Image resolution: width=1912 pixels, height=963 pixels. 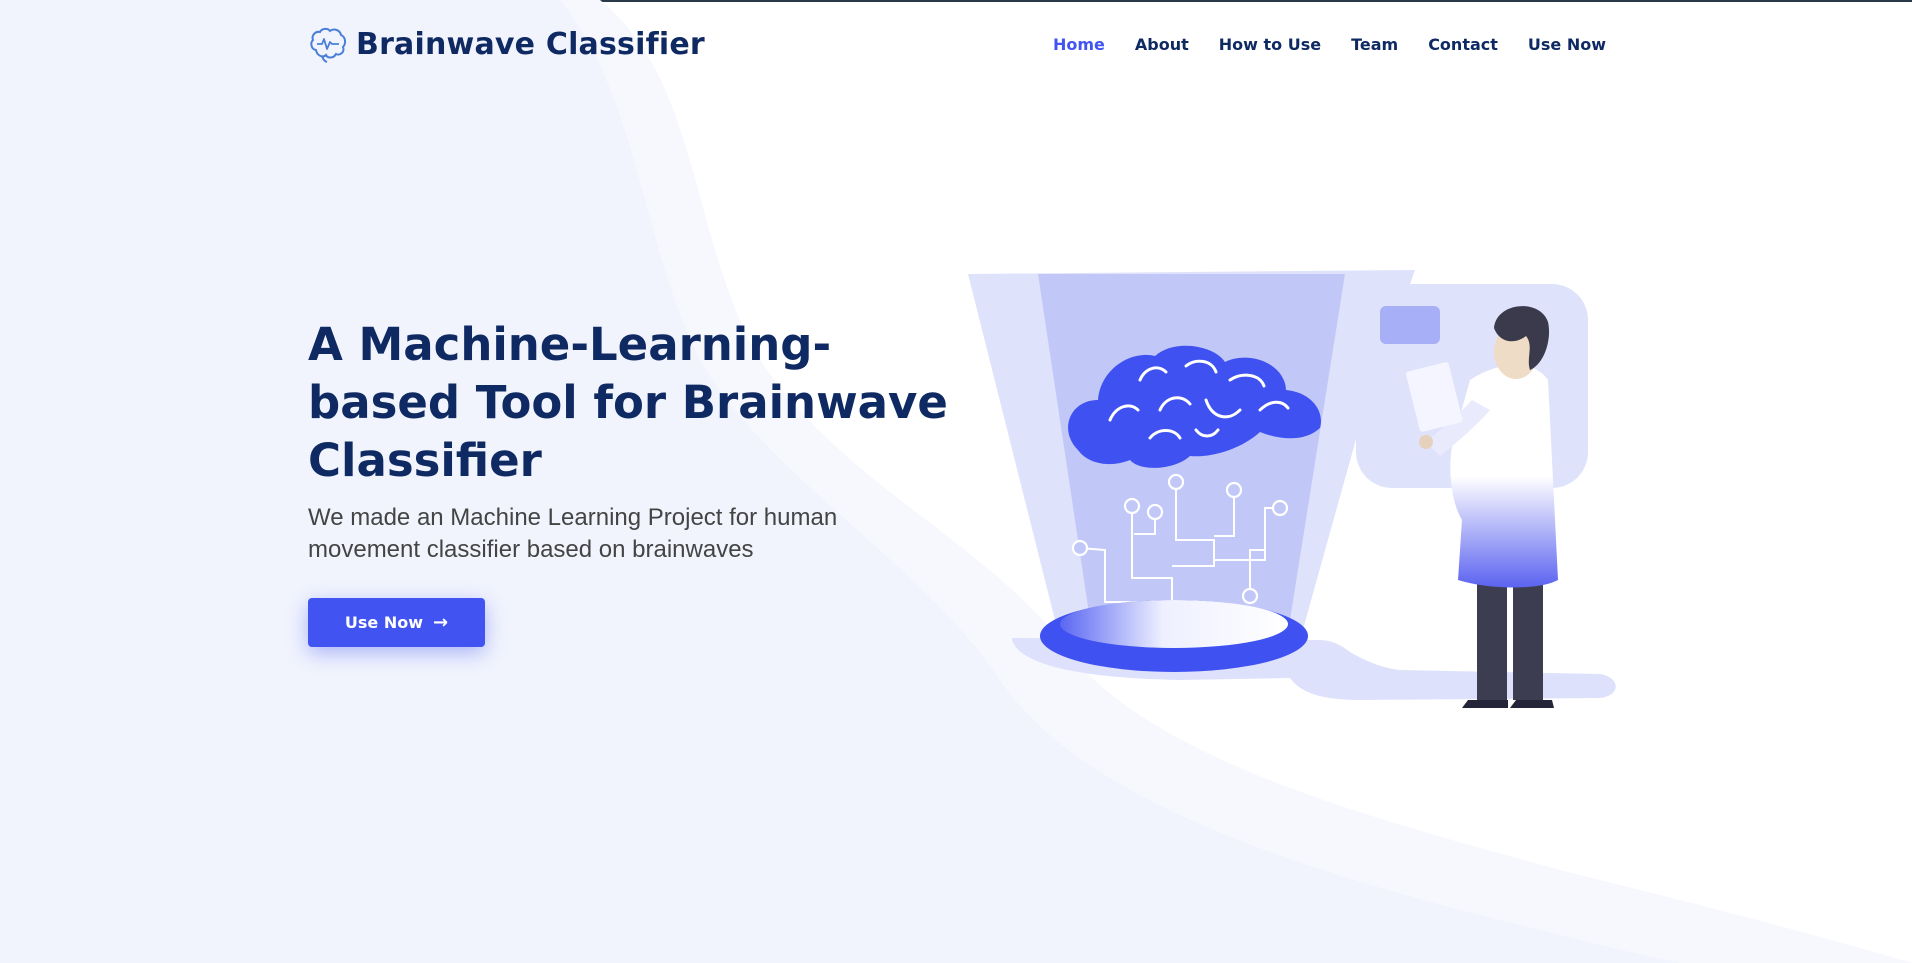 I want to click on nav-home: Home, so click(x=1079, y=44).